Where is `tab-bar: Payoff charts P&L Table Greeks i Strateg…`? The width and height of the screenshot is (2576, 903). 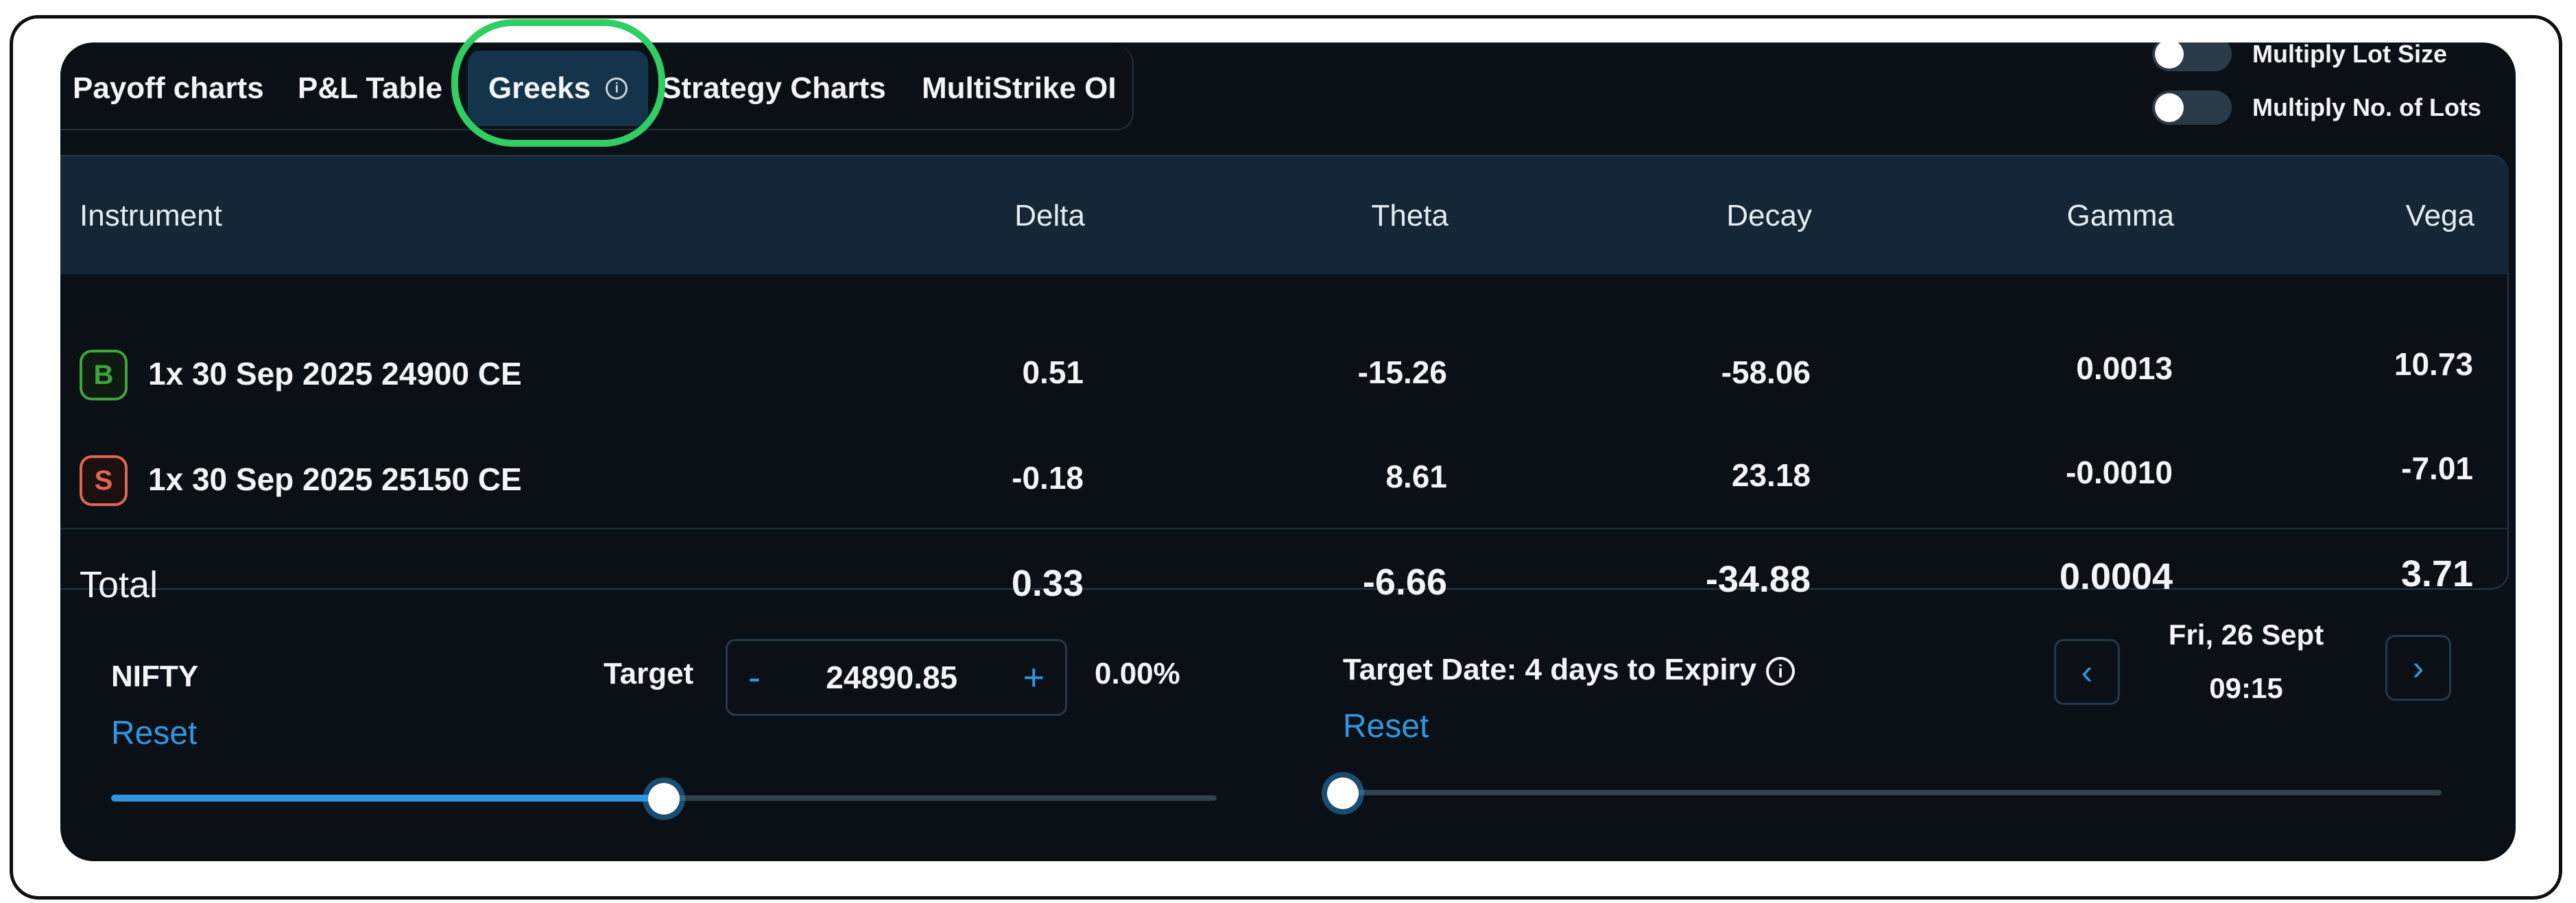 tab-bar: Payoff charts P&L Table Greeks i Strateg… is located at coordinates (597, 88).